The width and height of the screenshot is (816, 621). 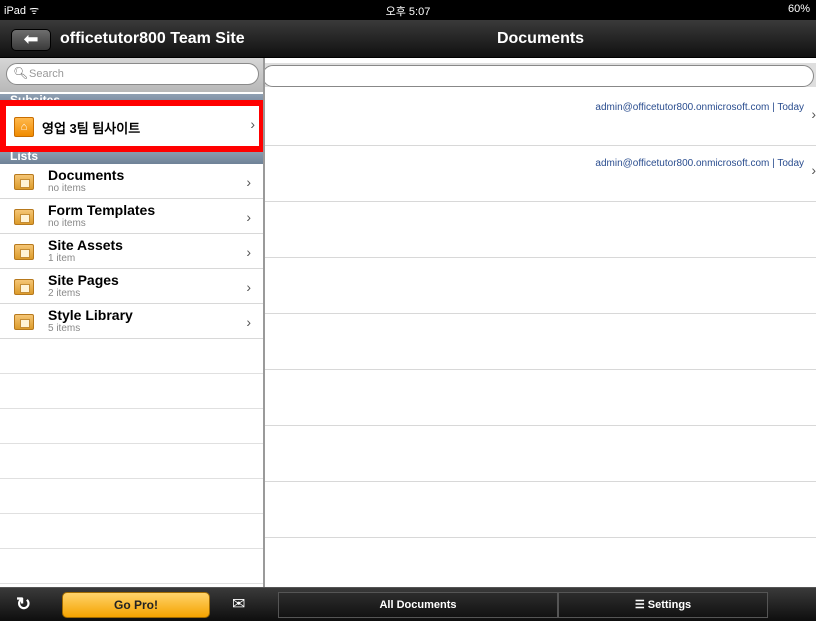 What do you see at coordinates (83, 280) in the screenshot?
I see `list-item-name: Site Pages` at bounding box center [83, 280].